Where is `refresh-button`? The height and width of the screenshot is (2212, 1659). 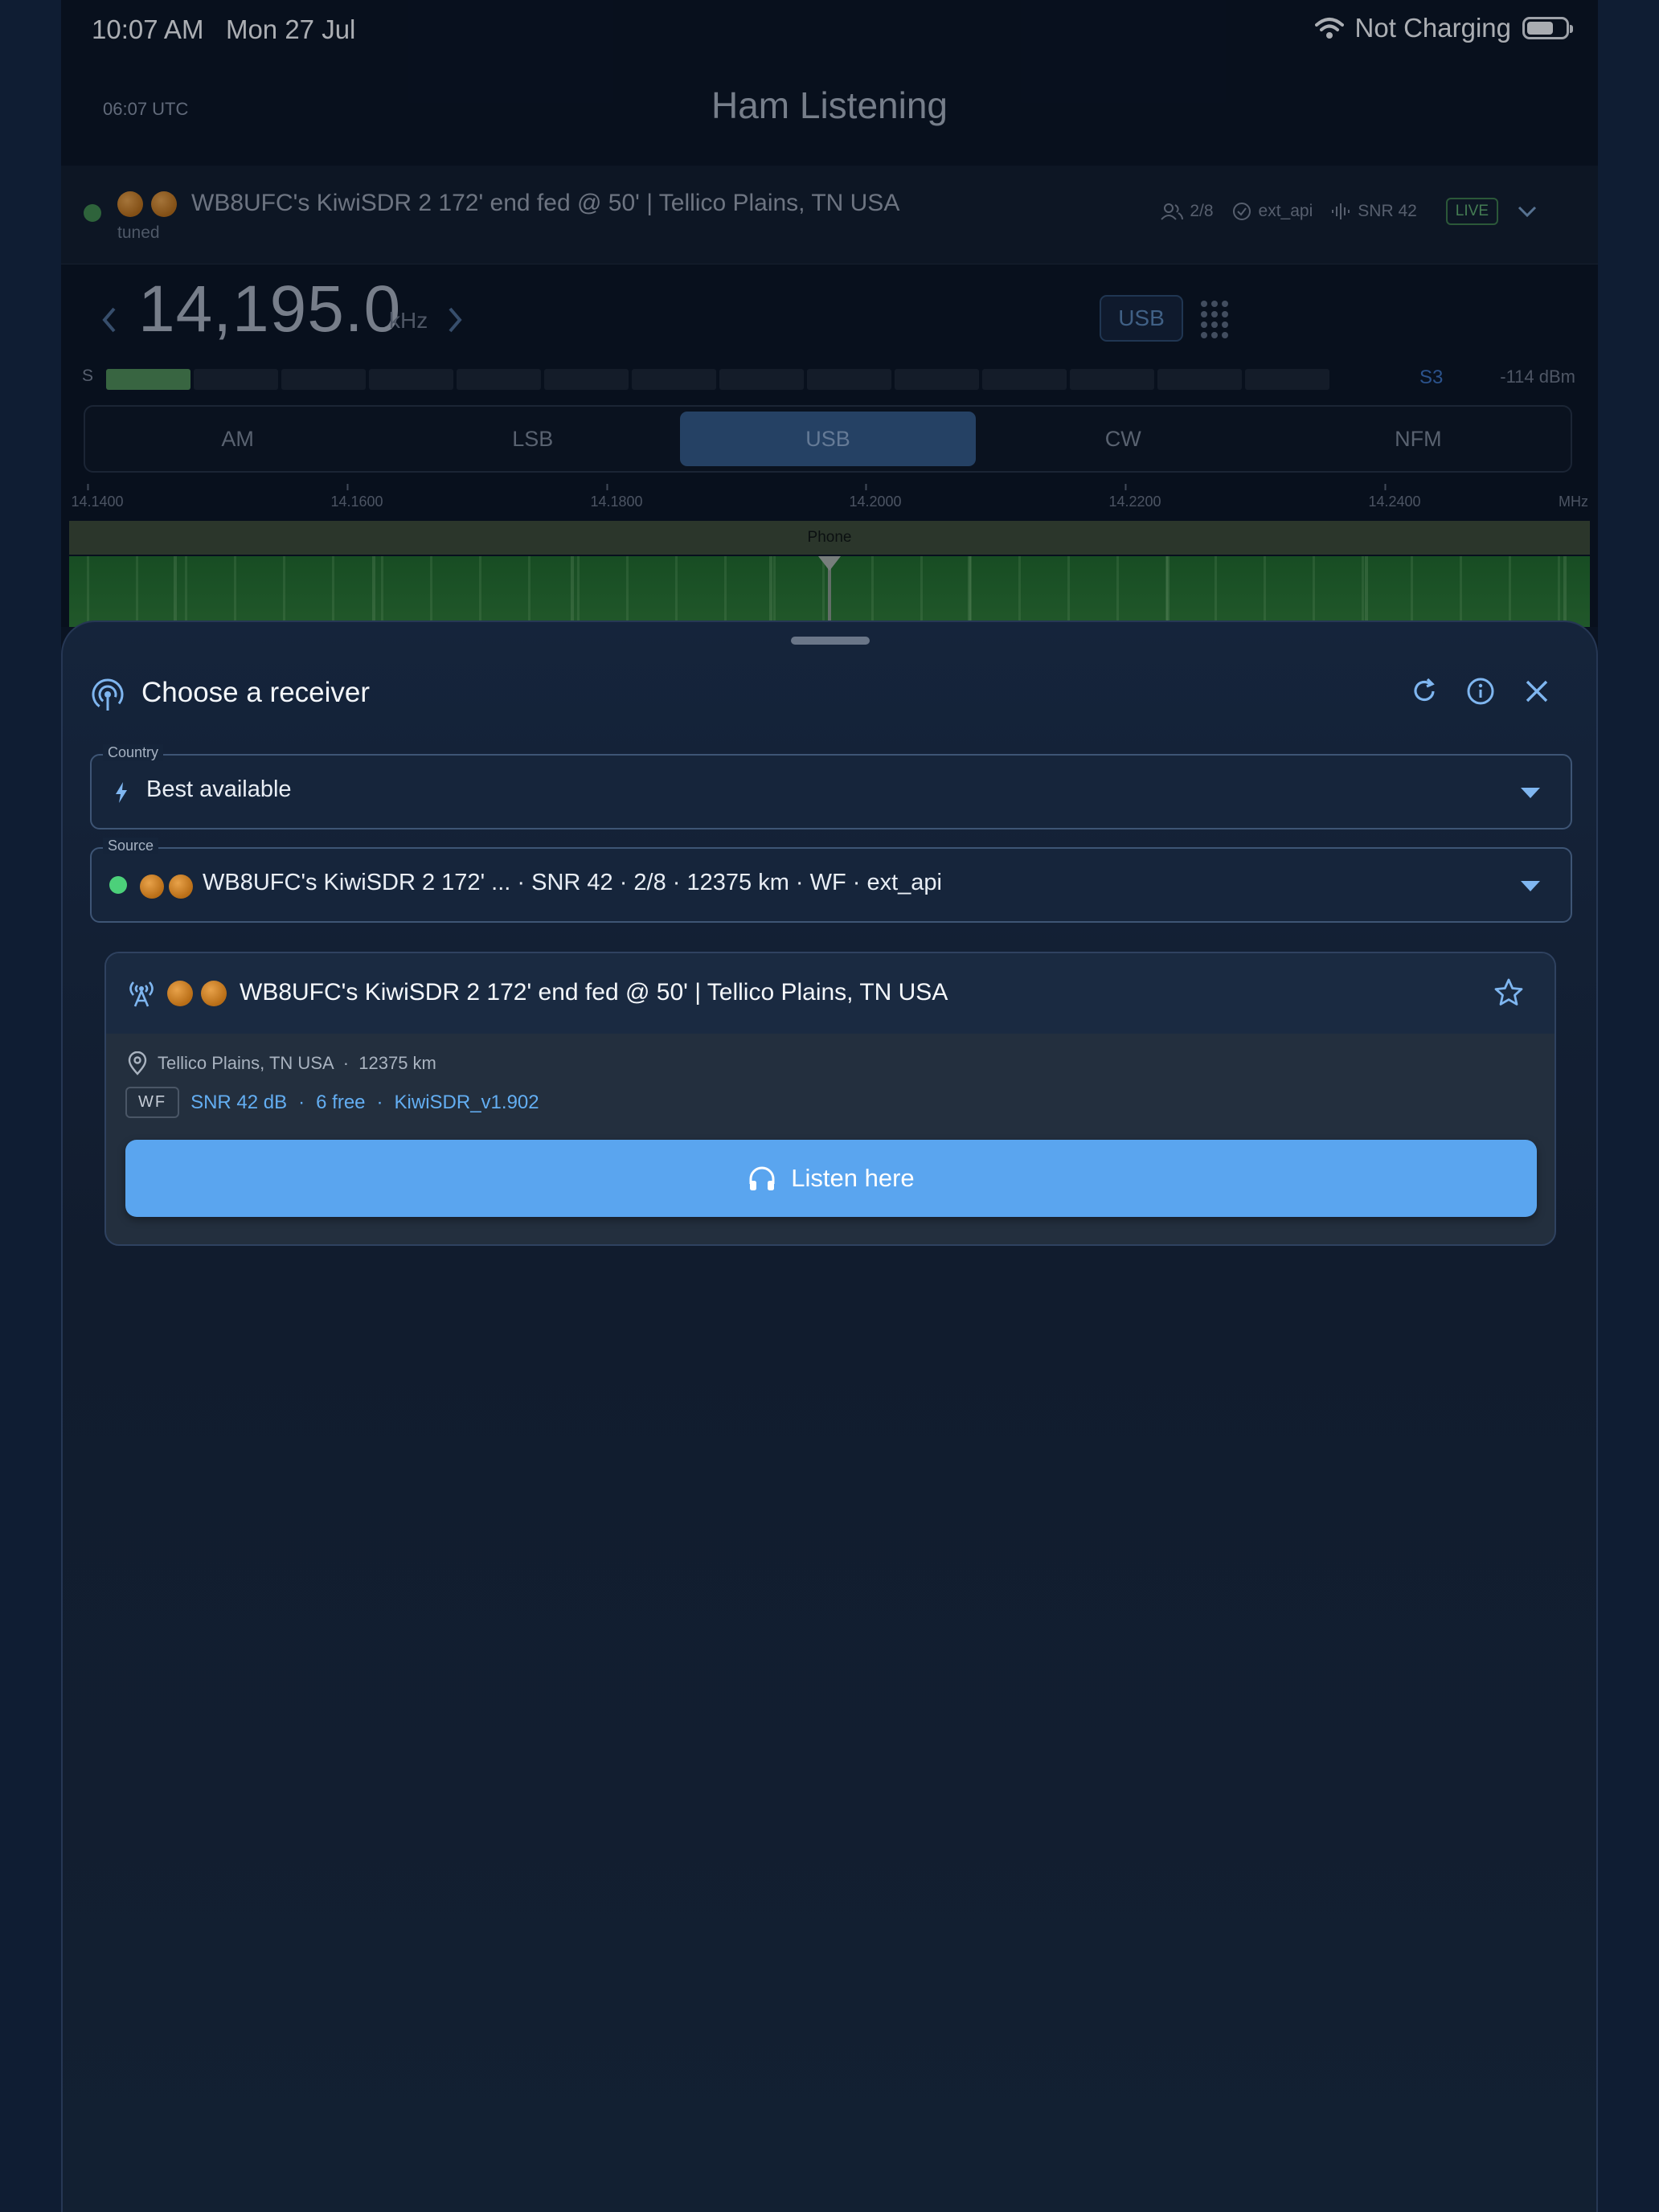 refresh-button is located at coordinates (1424, 691).